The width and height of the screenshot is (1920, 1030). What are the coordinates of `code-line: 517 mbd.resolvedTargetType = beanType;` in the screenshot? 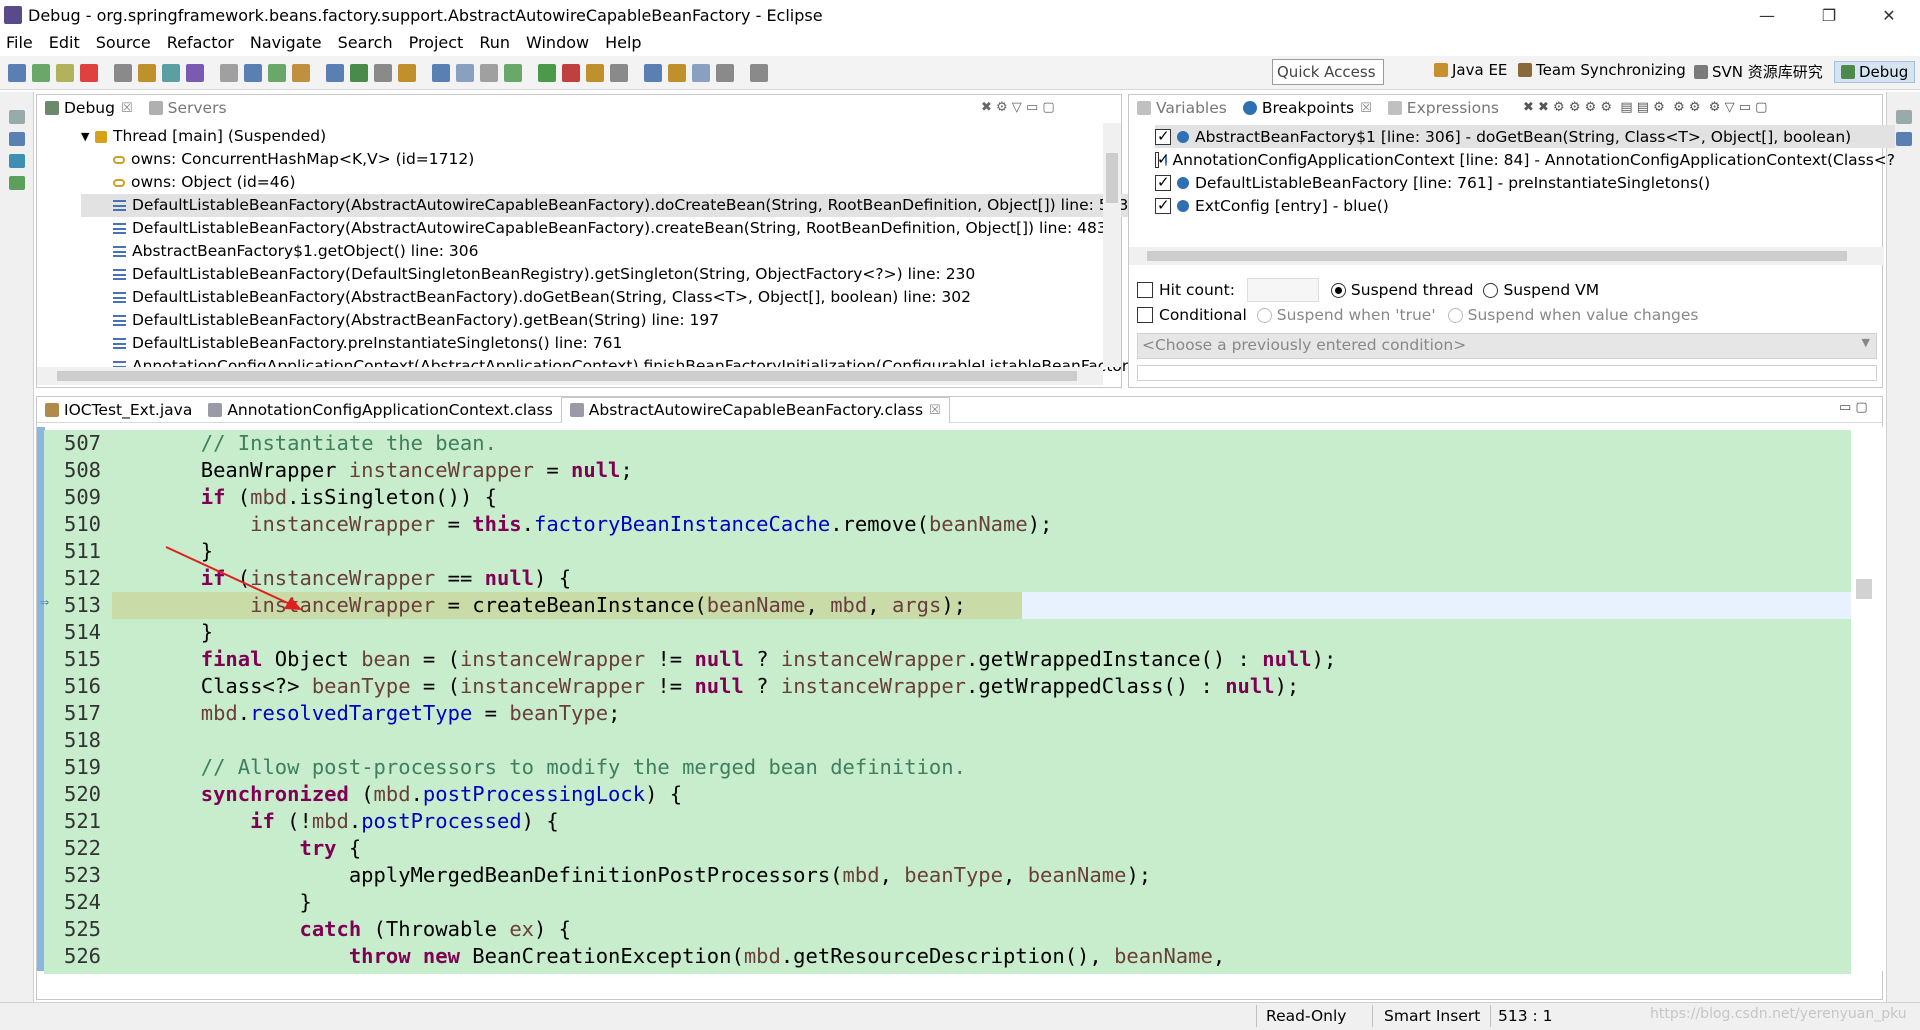 It's located at (332, 713).